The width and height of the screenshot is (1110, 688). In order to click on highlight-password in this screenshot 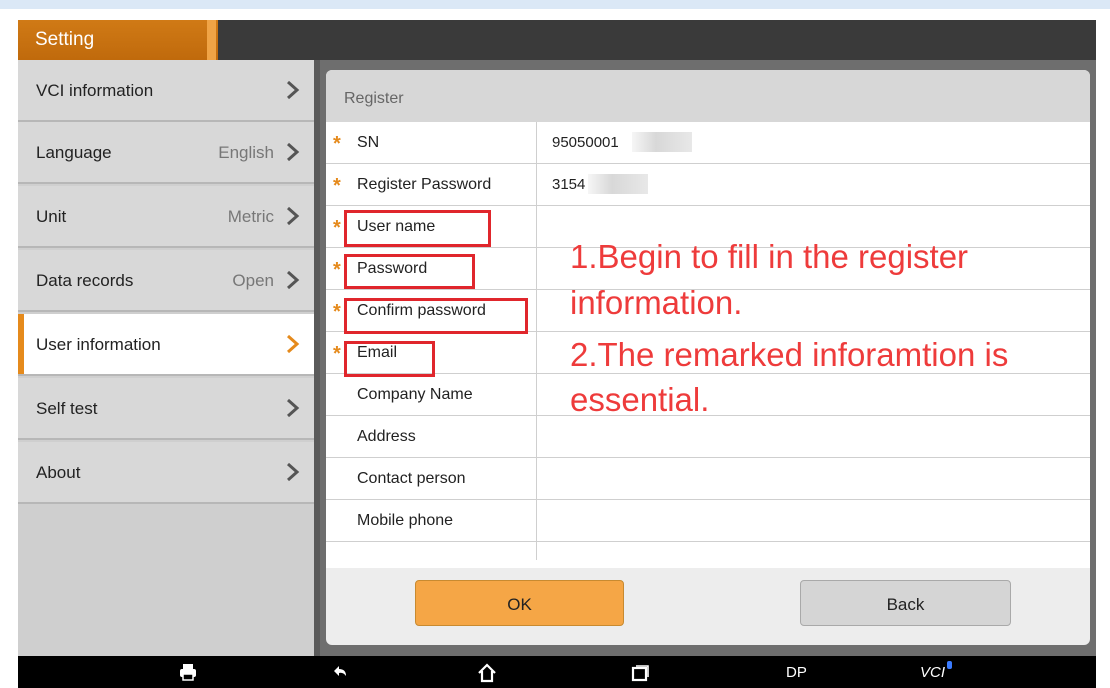, I will do `click(409, 271)`.